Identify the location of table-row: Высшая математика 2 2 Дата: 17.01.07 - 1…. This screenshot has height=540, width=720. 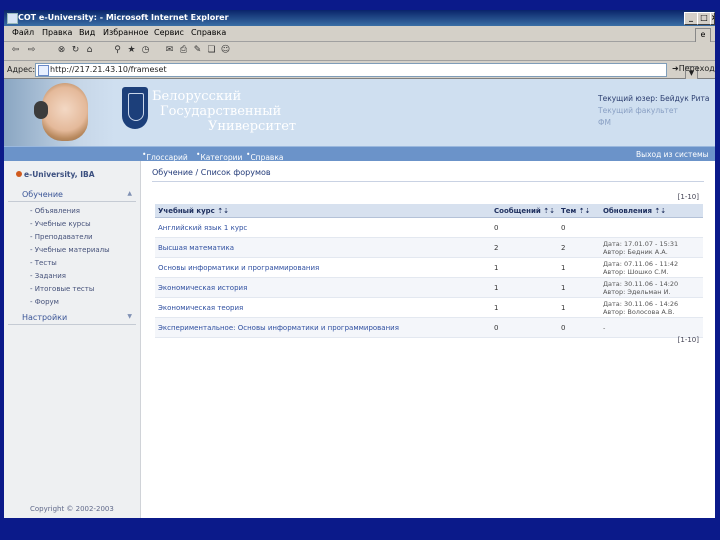
(429, 247).